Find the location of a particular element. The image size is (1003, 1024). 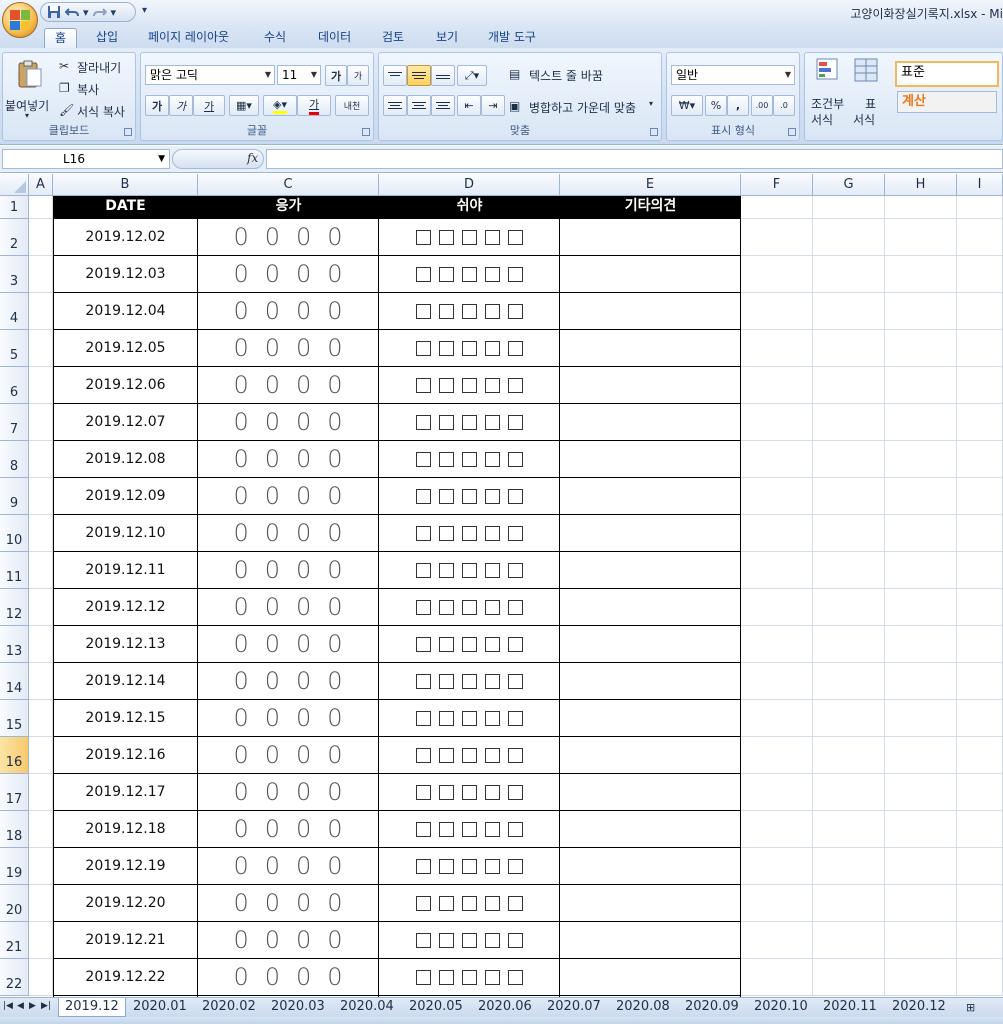

align-left-button is located at coordinates (395, 105).